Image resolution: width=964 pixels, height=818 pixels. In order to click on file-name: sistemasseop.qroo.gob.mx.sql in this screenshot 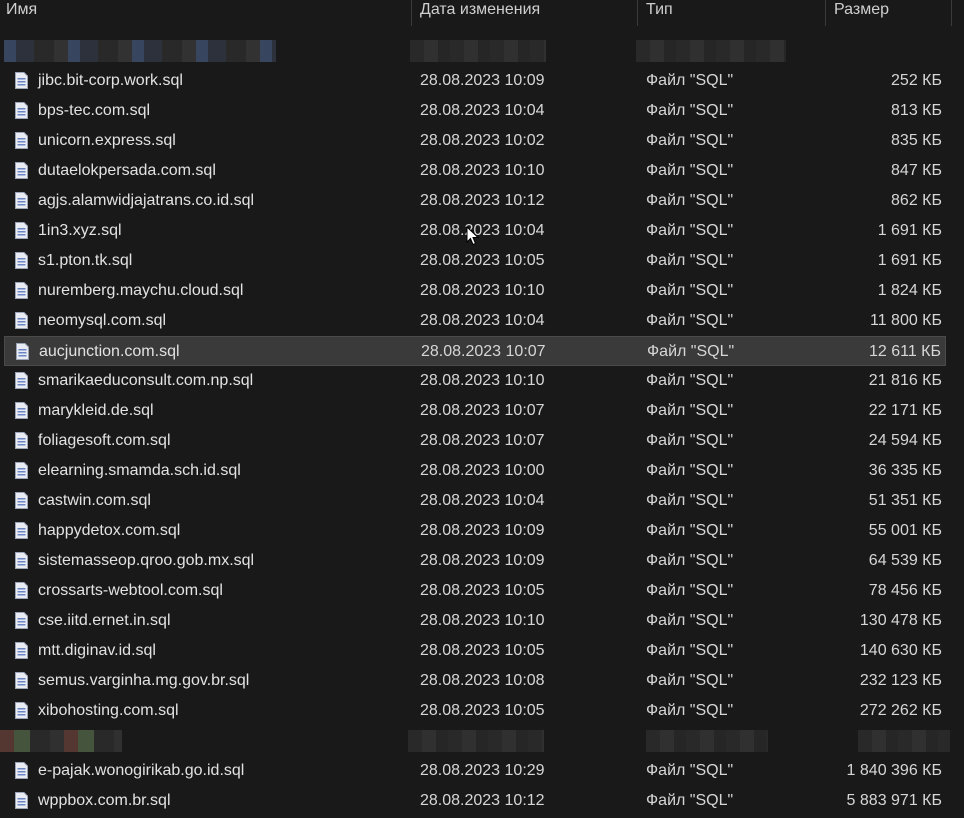, I will do `click(146, 560)`.